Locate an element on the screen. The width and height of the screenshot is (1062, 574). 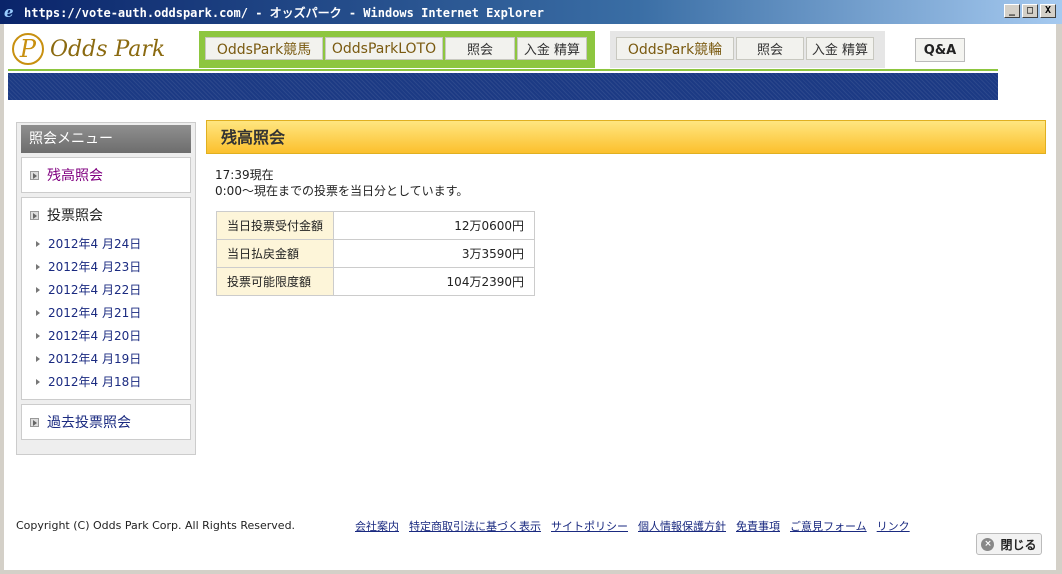
tab-keirin-inquiry: 照会 is located at coordinates (770, 48).